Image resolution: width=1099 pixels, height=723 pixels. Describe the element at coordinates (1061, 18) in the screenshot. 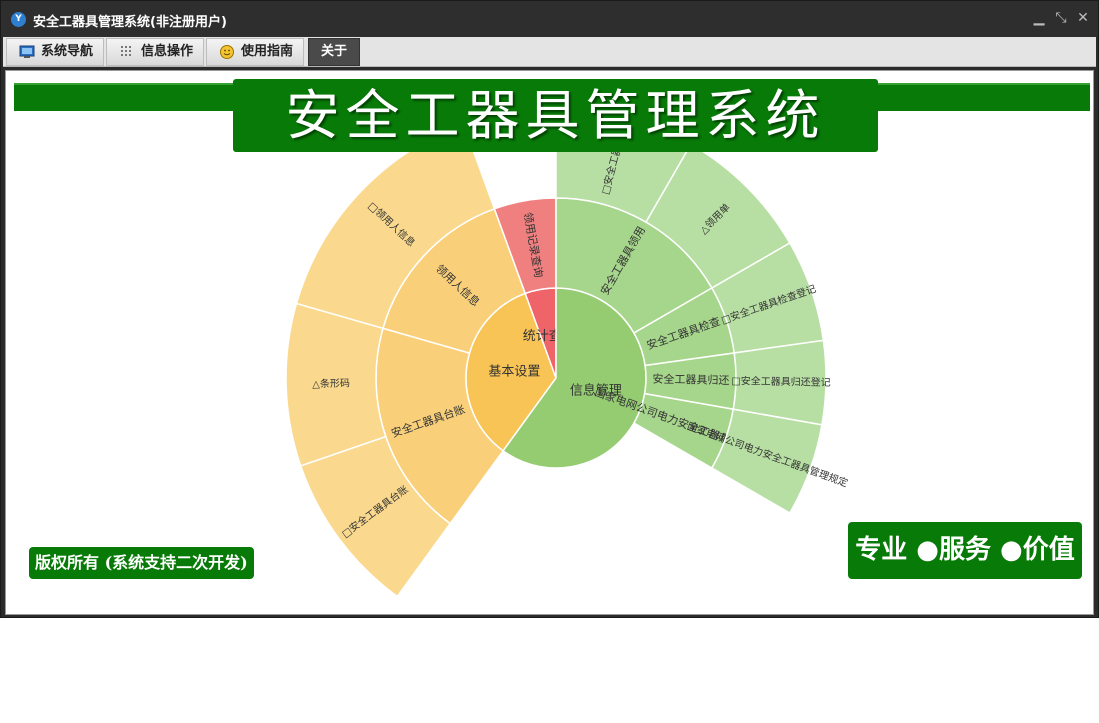

I see `restore-button: ⤡` at that location.